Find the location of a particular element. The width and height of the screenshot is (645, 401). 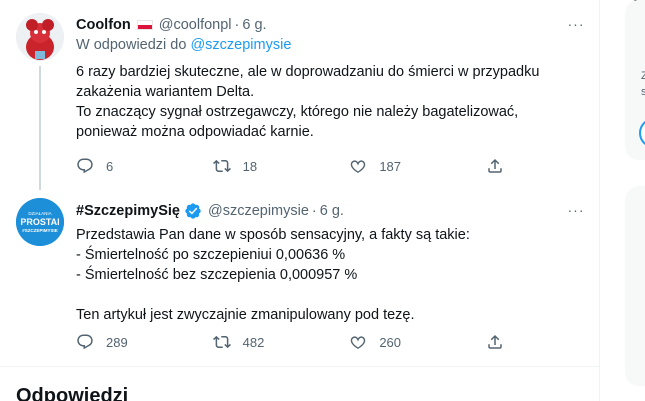

retweet-count: 18 is located at coordinates (250, 166).